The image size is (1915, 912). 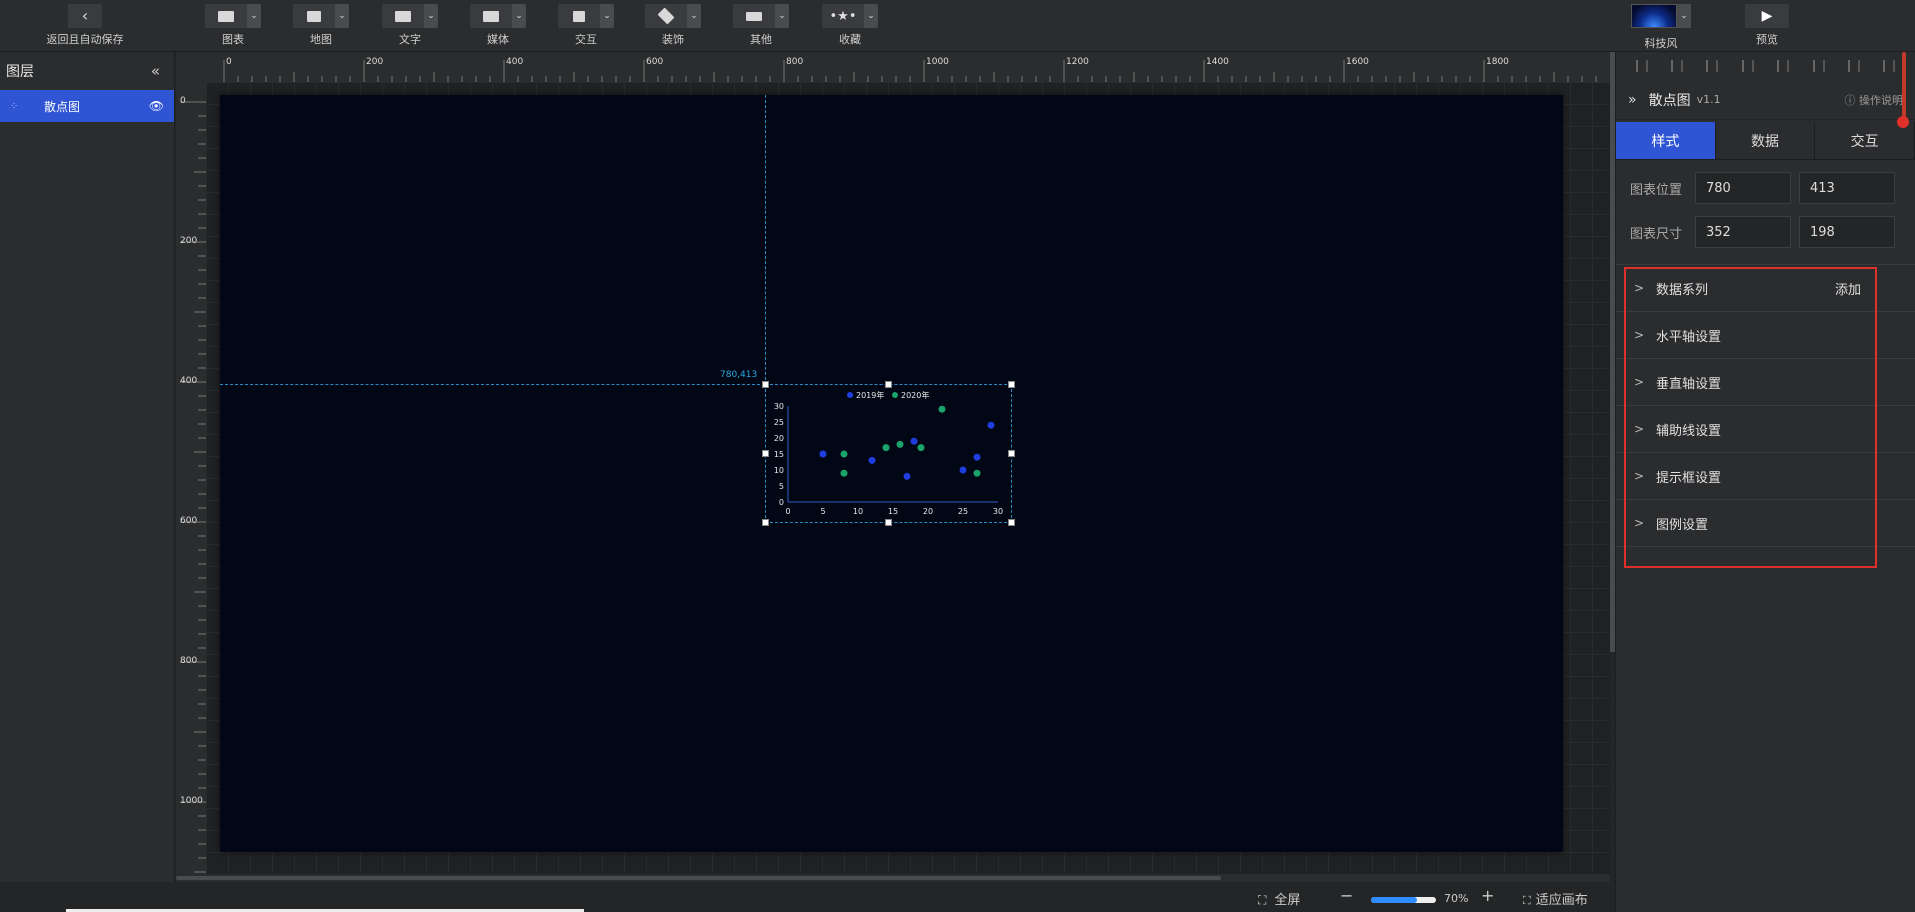 I want to click on theme-thumbnail, so click(x=1654, y=16).